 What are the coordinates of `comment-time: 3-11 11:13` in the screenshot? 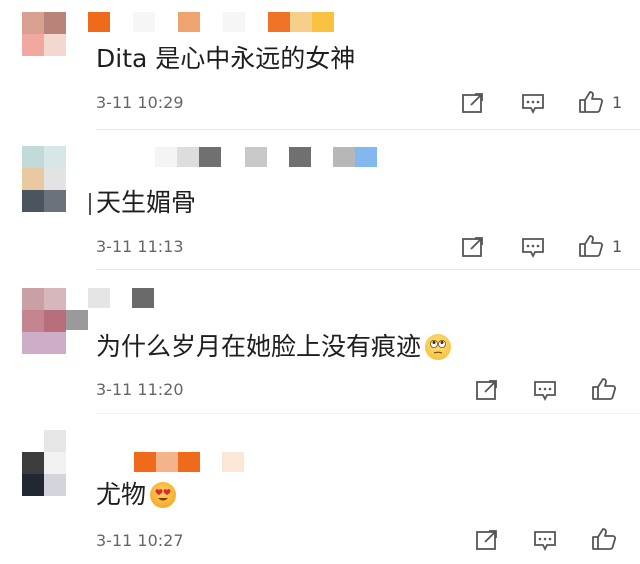 It's located at (140, 246).